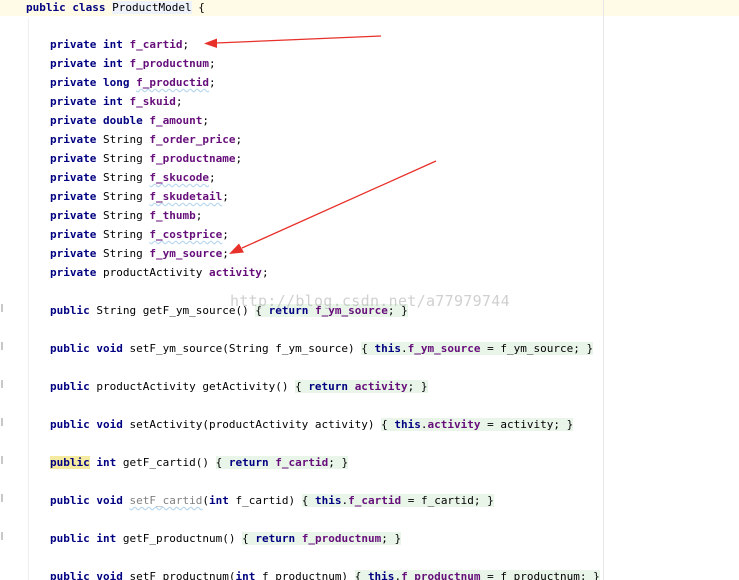 This screenshot has height=580, width=739. I want to click on assignment: = activity;, so click(520, 424).